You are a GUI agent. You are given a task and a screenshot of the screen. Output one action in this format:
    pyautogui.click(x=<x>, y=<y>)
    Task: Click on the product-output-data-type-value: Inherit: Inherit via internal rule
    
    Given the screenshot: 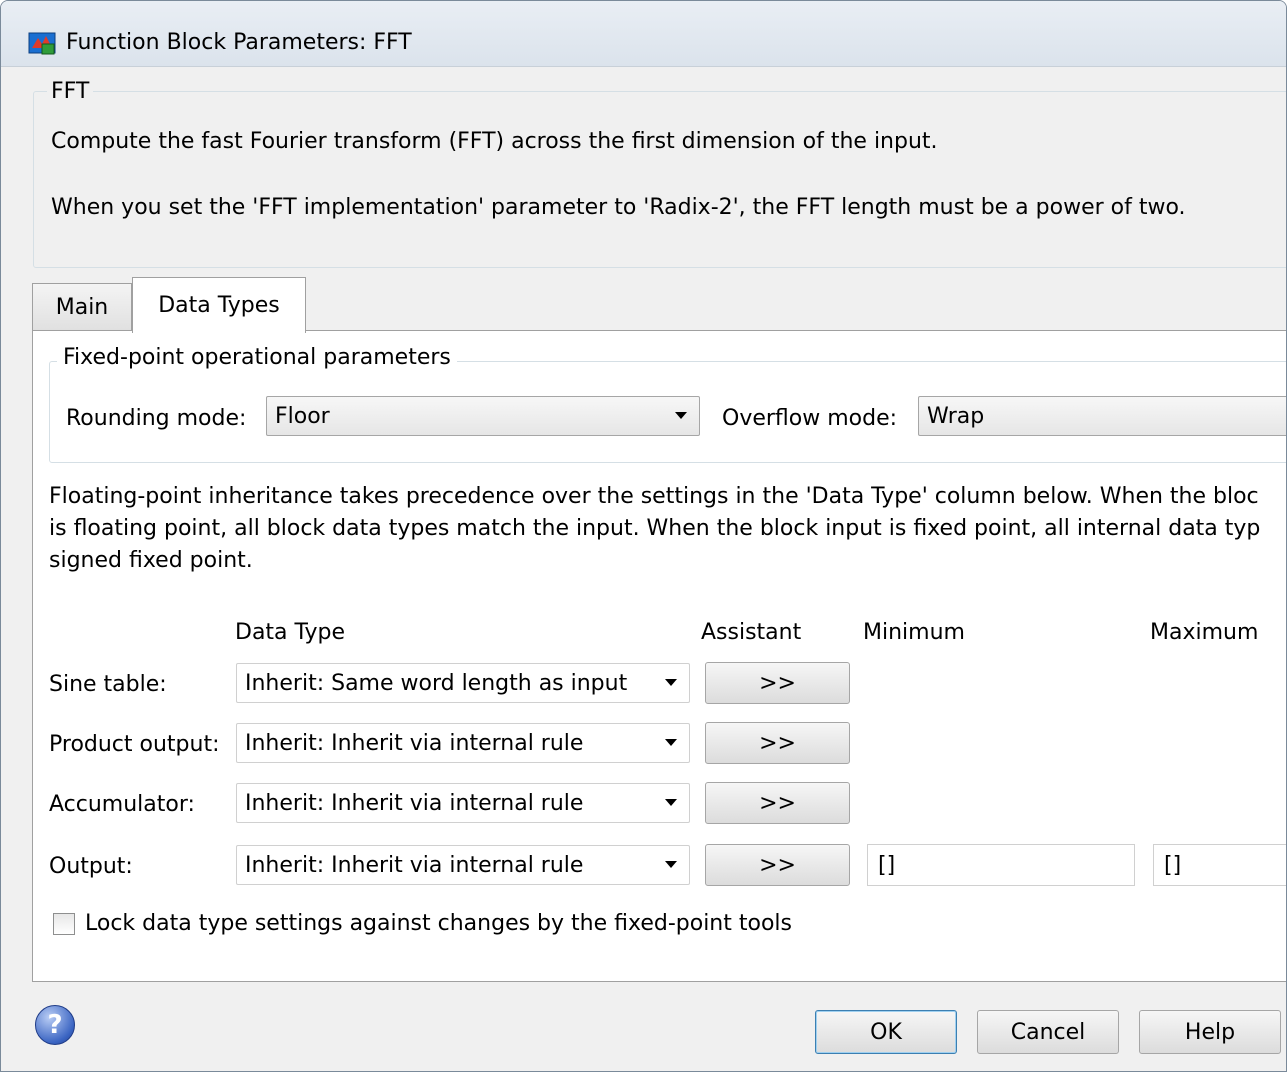 What is the action you would take?
    pyautogui.click(x=414, y=743)
    